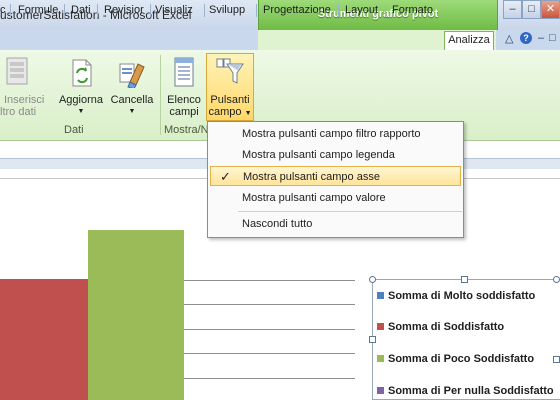 This screenshot has width=560, height=400. I want to click on clear-dropdown-icon: ▼, so click(132, 111).